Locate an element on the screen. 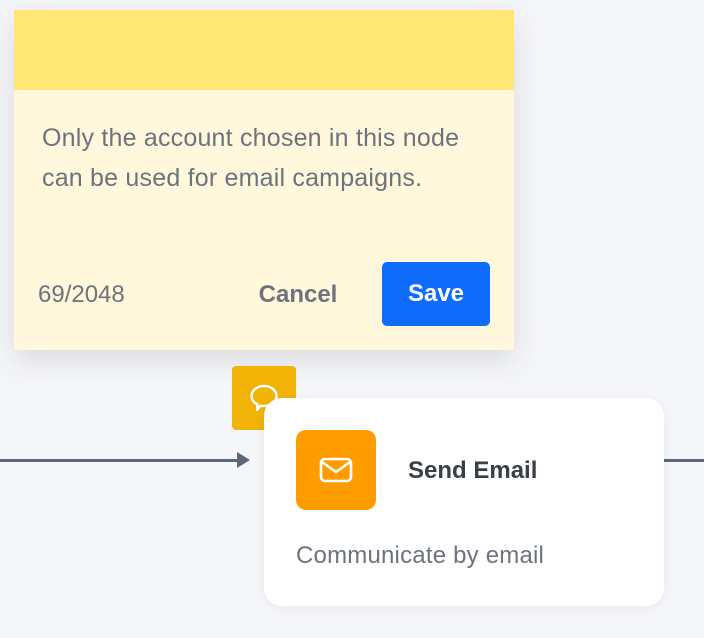 This screenshot has height=638, width=704. save-button: Save is located at coordinates (436, 294).